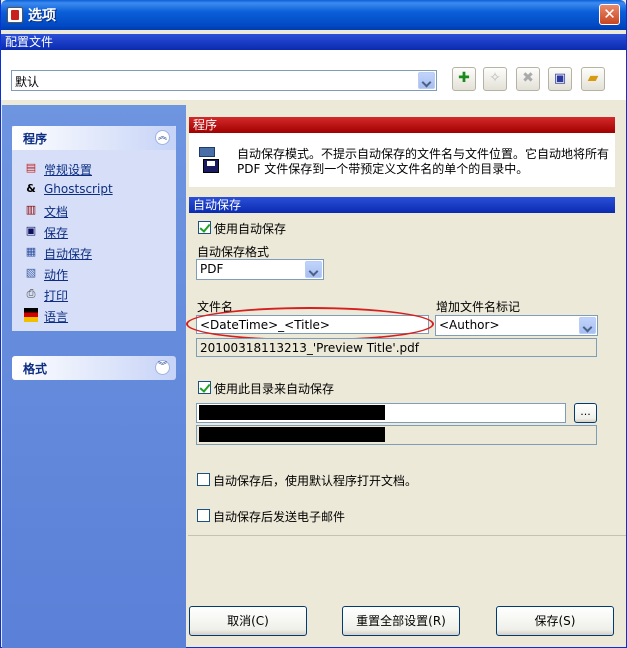  Describe the element at coordinates (94, 273) in the screenshot. I see `nav-item-actions: ▧ 动作` at that location.